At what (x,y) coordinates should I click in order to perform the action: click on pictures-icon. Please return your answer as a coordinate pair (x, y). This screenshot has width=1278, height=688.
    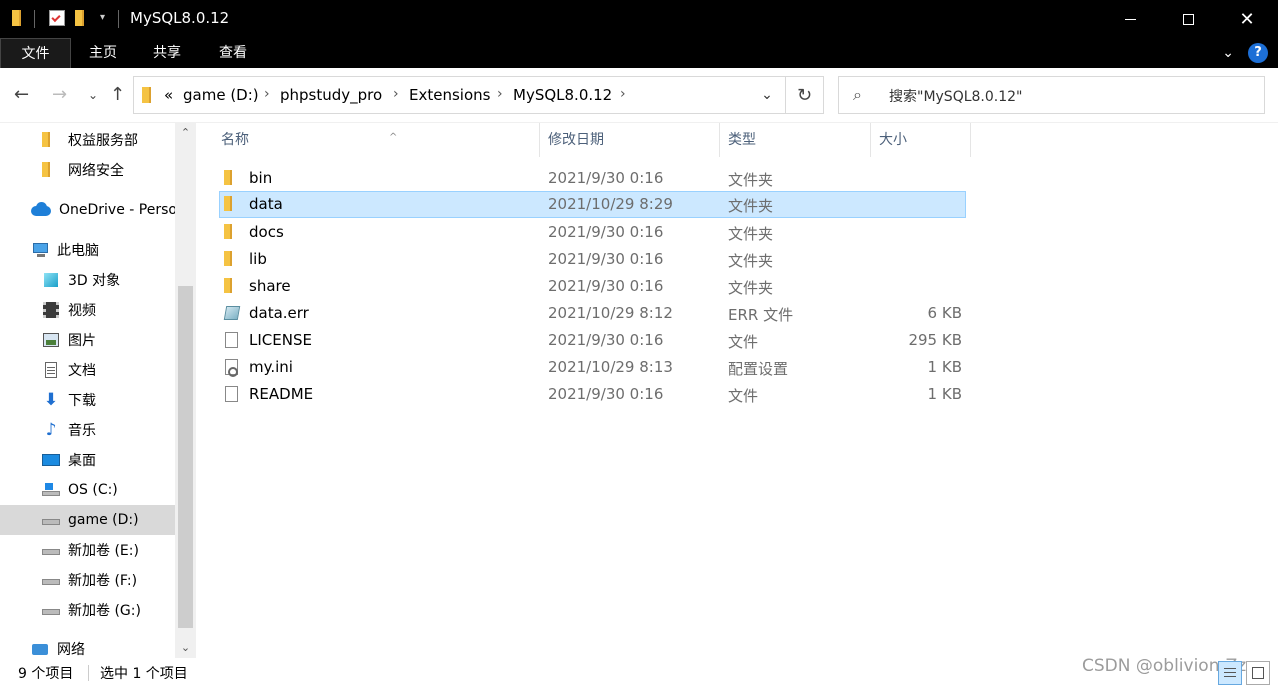
    Looking at the image, I should click on (51, 340).